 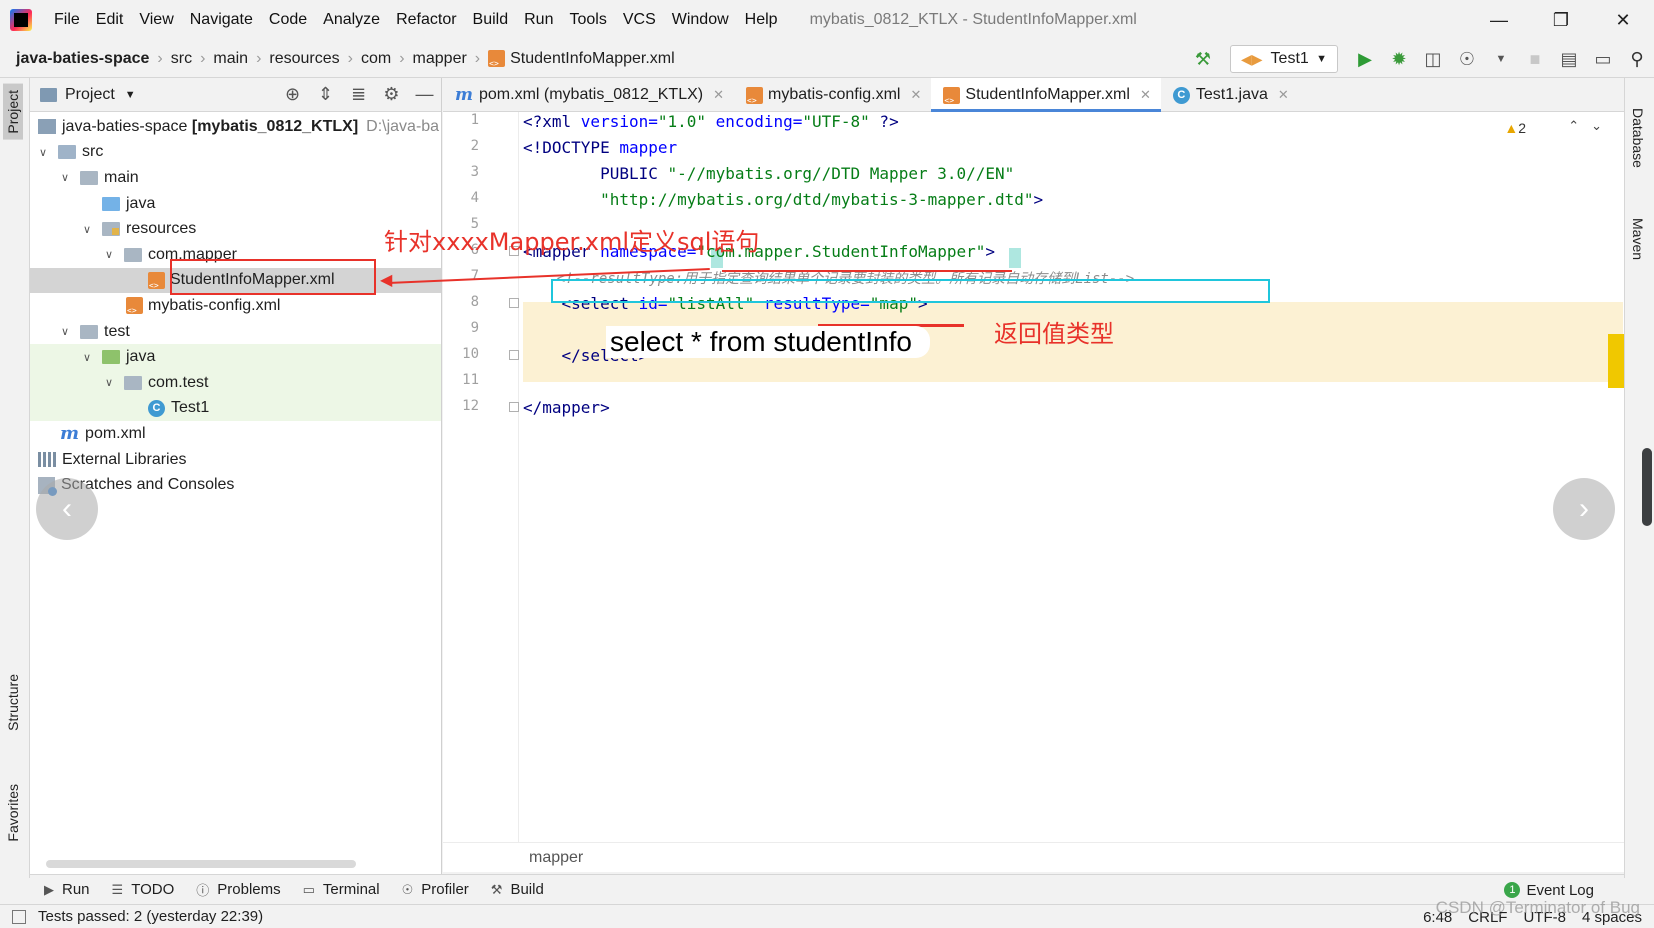 What do you see at coordinates (235, 357) in the screenshot?
I see `tree-item-test-java: ∨ java` at bounding box center [235, 357].